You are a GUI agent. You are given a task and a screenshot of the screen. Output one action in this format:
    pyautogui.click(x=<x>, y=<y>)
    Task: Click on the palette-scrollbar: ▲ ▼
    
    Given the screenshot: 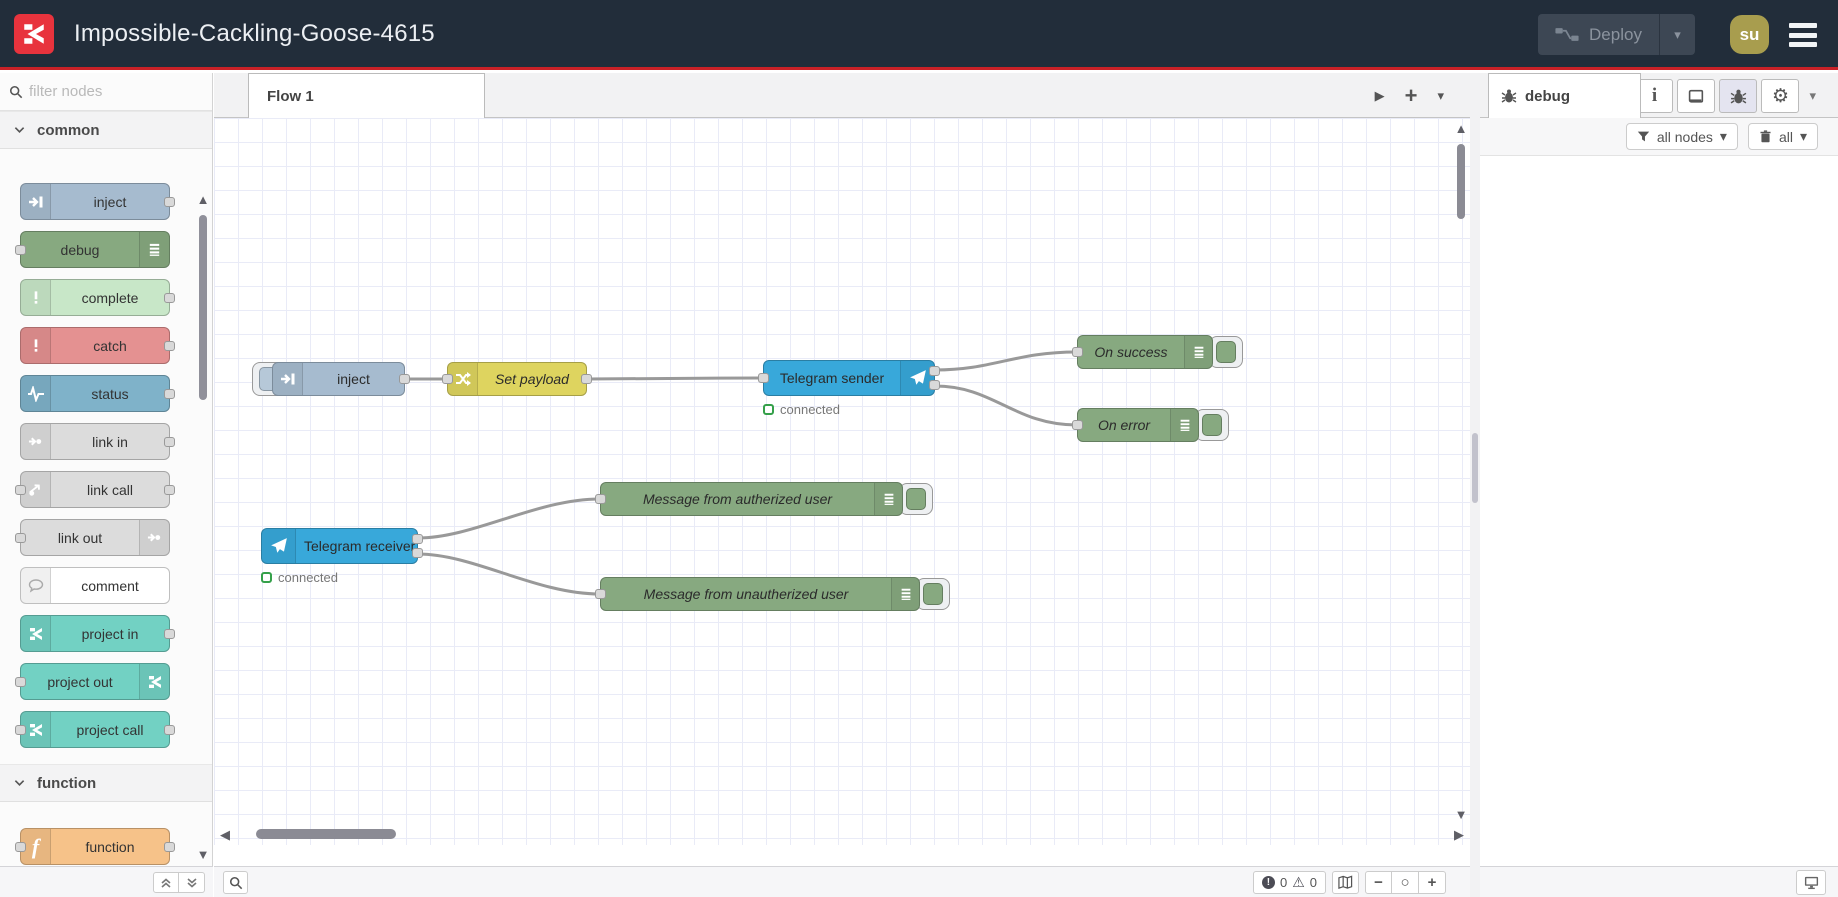 What is the action you would take?
    pyautogui.click(x=203, y=527)
    